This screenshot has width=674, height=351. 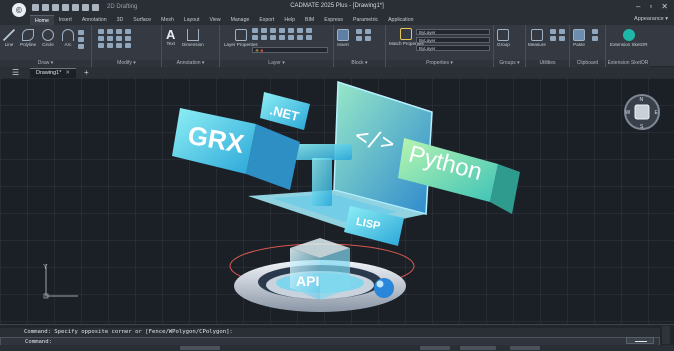 I want to click on create-block-icon, so click(x=359, y=31).